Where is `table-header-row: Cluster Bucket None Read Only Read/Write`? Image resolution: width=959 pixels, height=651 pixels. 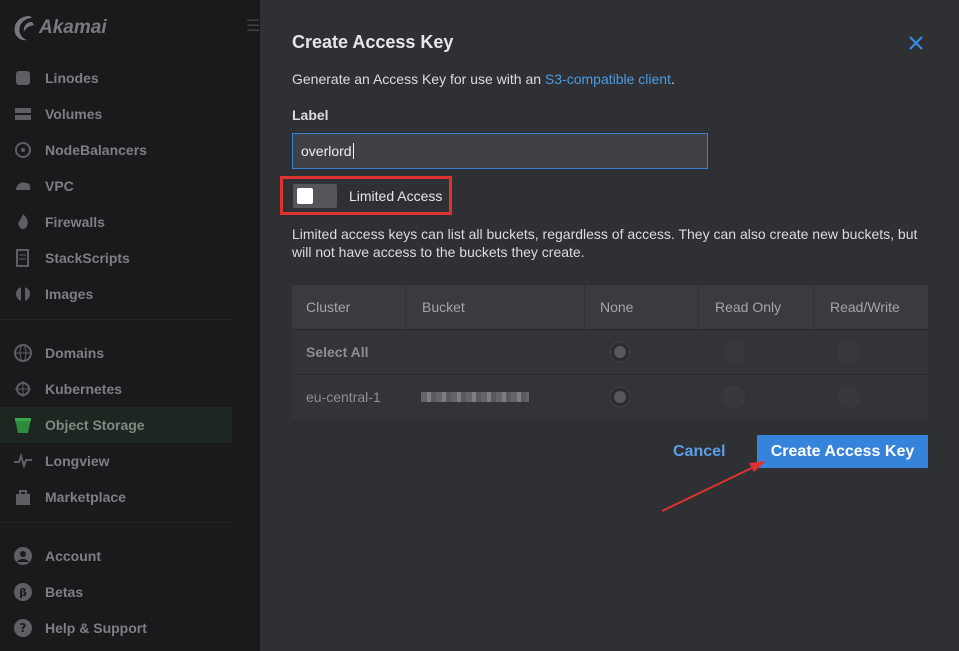
table-header-row: Cluster Bucket None Read Only Read/Write is located at coordinates (610, 307).